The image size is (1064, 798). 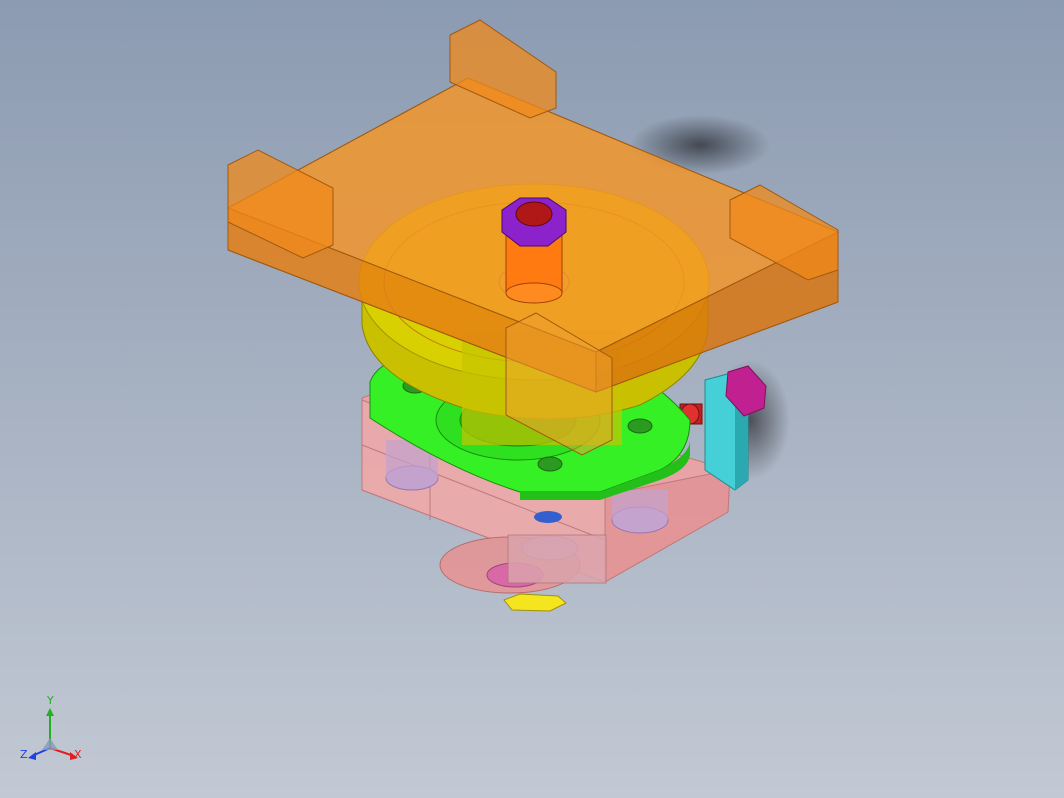 What do you see at coordinates (534, 222) in the screenshot?
I see `hex-nut` at bounding box center [534, 222].